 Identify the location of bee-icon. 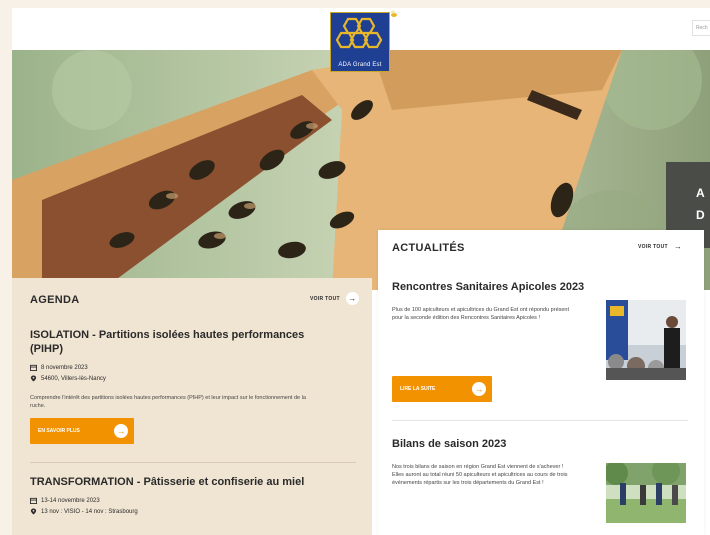
(394, 13).